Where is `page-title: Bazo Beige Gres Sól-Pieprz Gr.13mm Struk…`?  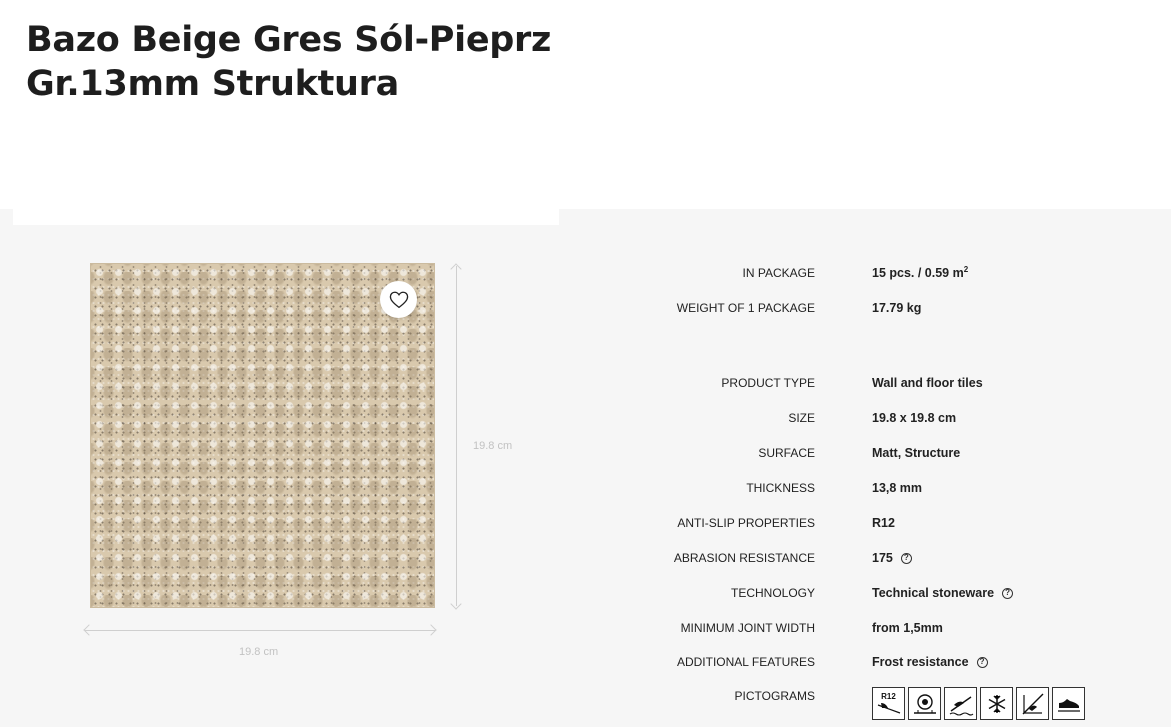
page-title: Bazo Beige Gres Sól-Pieprz Gr.13mm Struk… is located at coordinates (289, 62).